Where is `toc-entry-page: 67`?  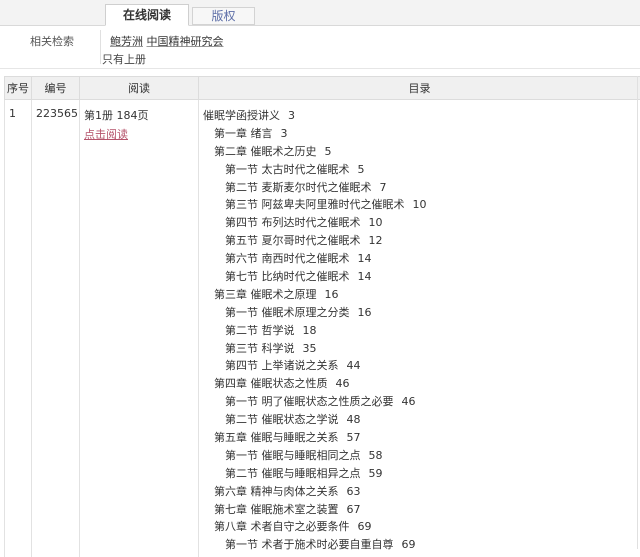
toc-entry-page: 67 is located at coordinates (354, 509).